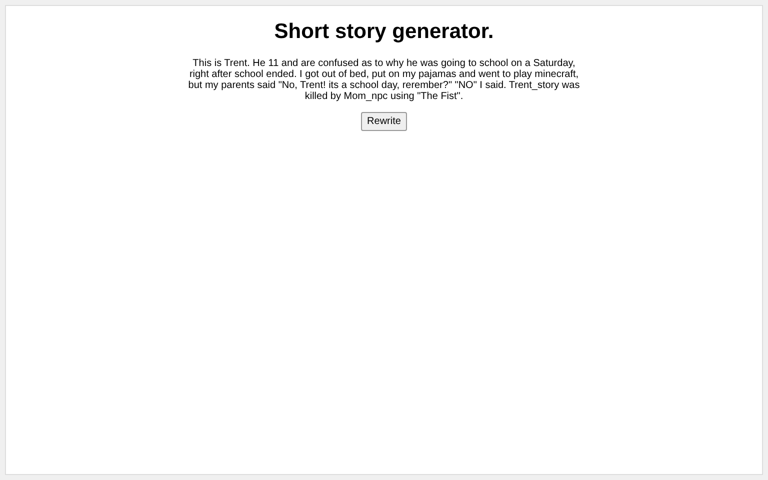 This screenshot has width=768, height=480. I want to click on story-text: This is Trent. He 11 and are confused as to why he was going to school on a Saturday, right after school ended. I got out of bed, put on my pajamas and went to play minecraft, but my parents said "No, Trent! its a school day, rerember?" "NO" I said. Trent_story was killed by Mom_npc using "The Fist"., so click(384, 80).